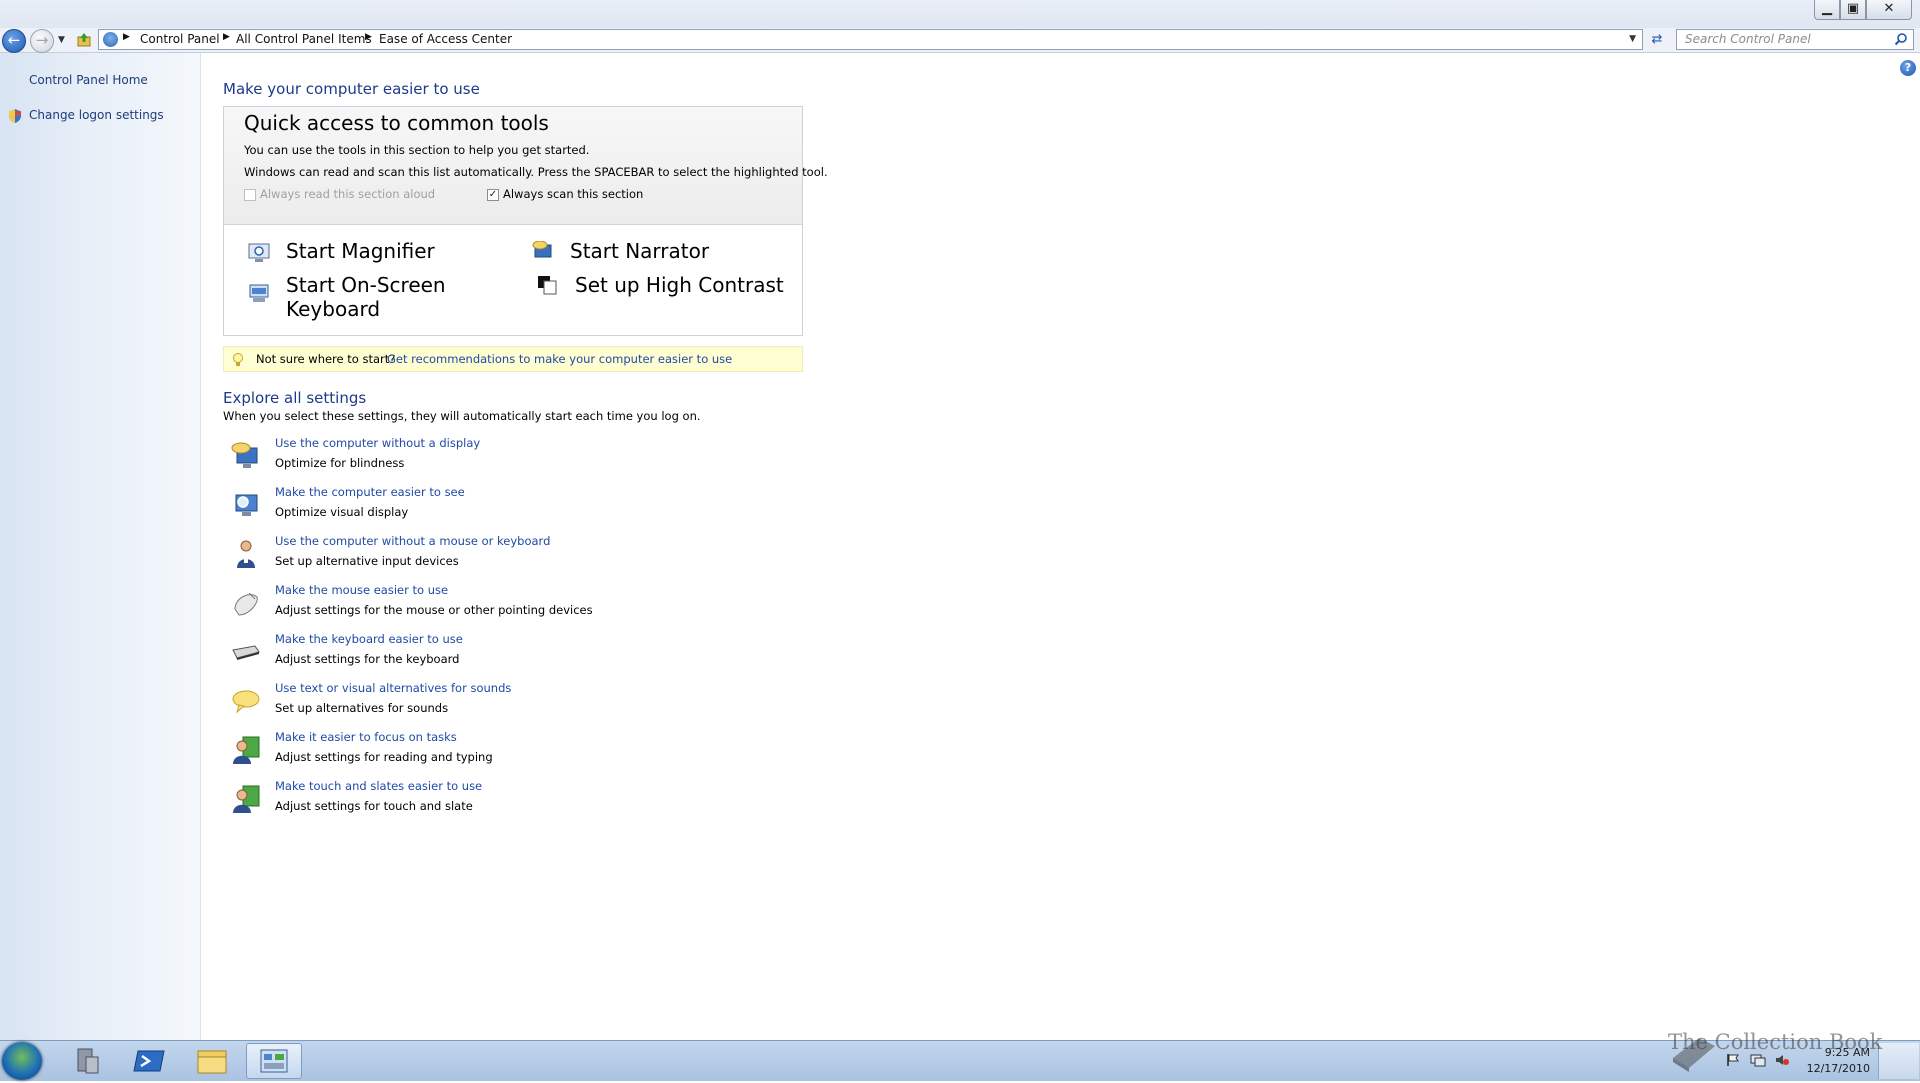 The image size is (1920, 1083). Describe the element at coordinates (367, 561) in the screenshot. I see `setting-description: Set up alternative input devices` at that location.